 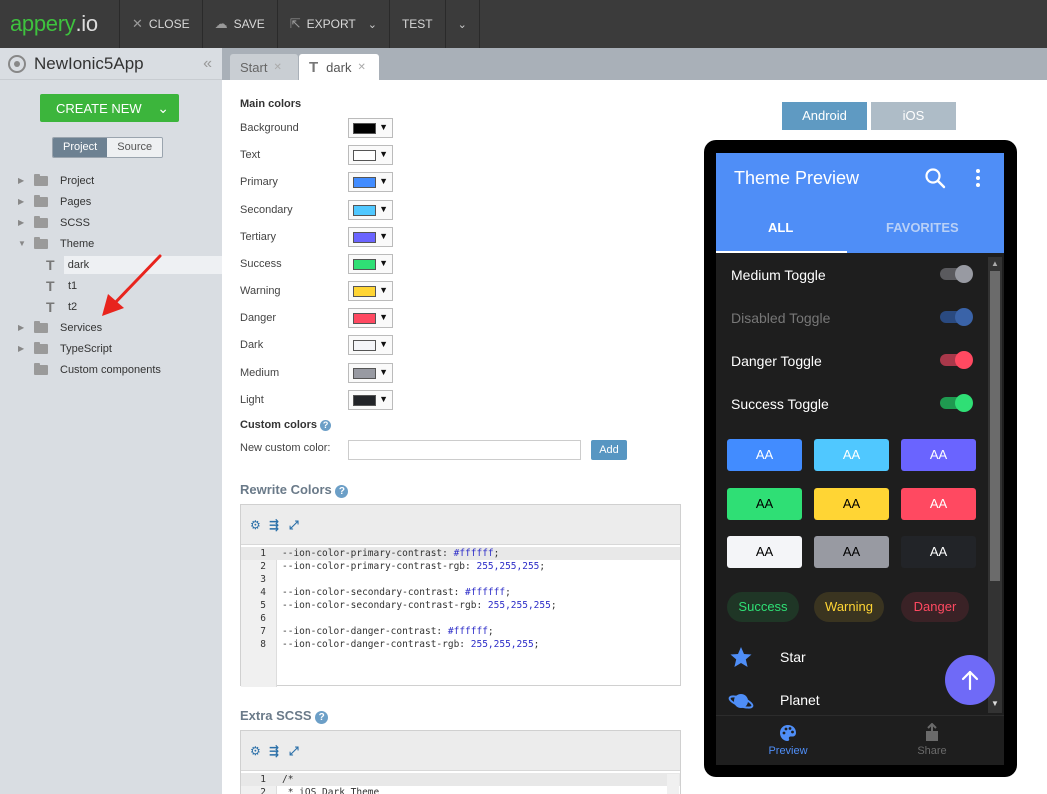 I want to click on code-line: 2 * iOS Dark Theme, so click(x=460, y=790).